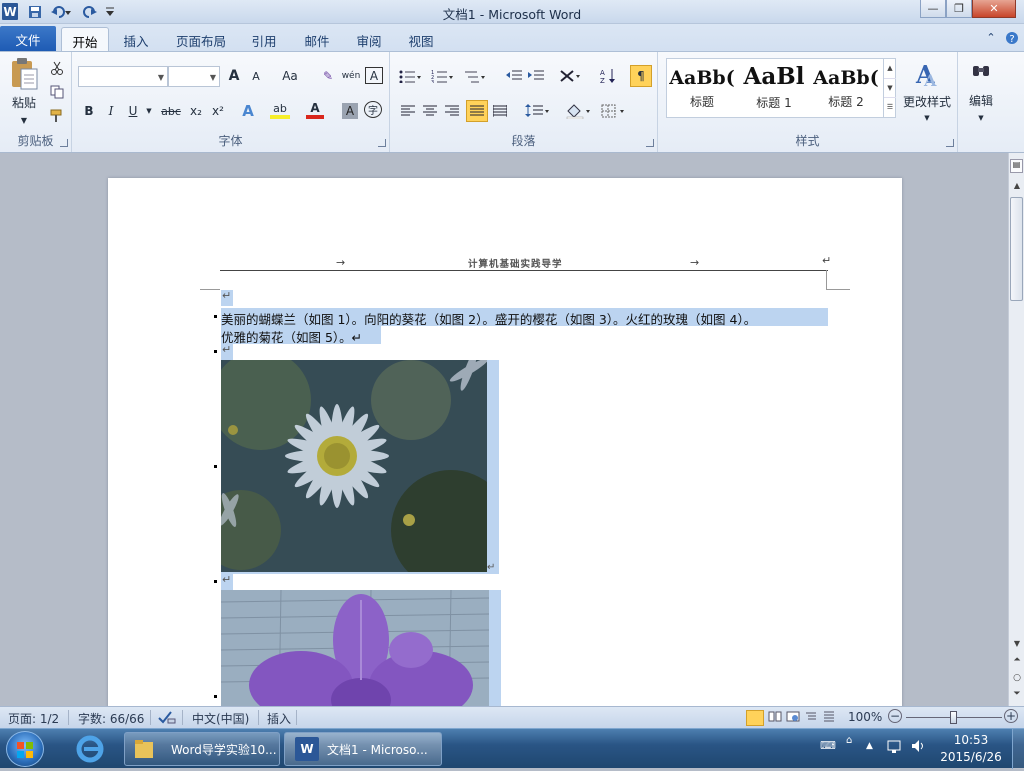  What do you see at coordinates (369, 39) in the screenshot?
I see `tab-review: 审阅` at bounding box center [369, 39].